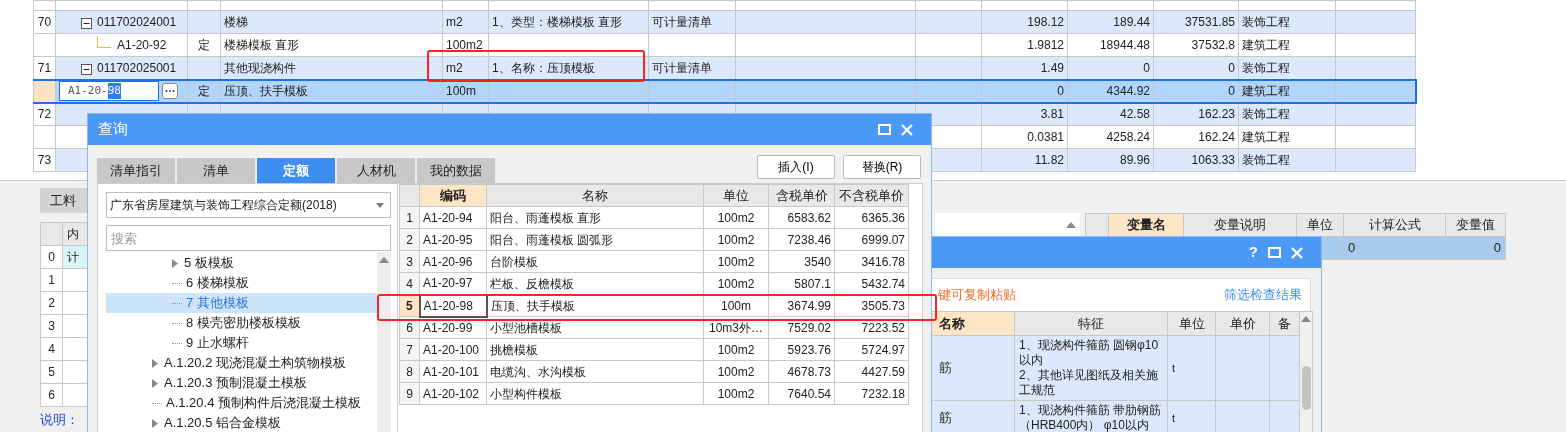 Image resolution: width=1566 pixels, height=432 pixels. Describe the element at coordinates (595, 349) in the screenshot. I see `table-cell: 挑檐模板` at that location.